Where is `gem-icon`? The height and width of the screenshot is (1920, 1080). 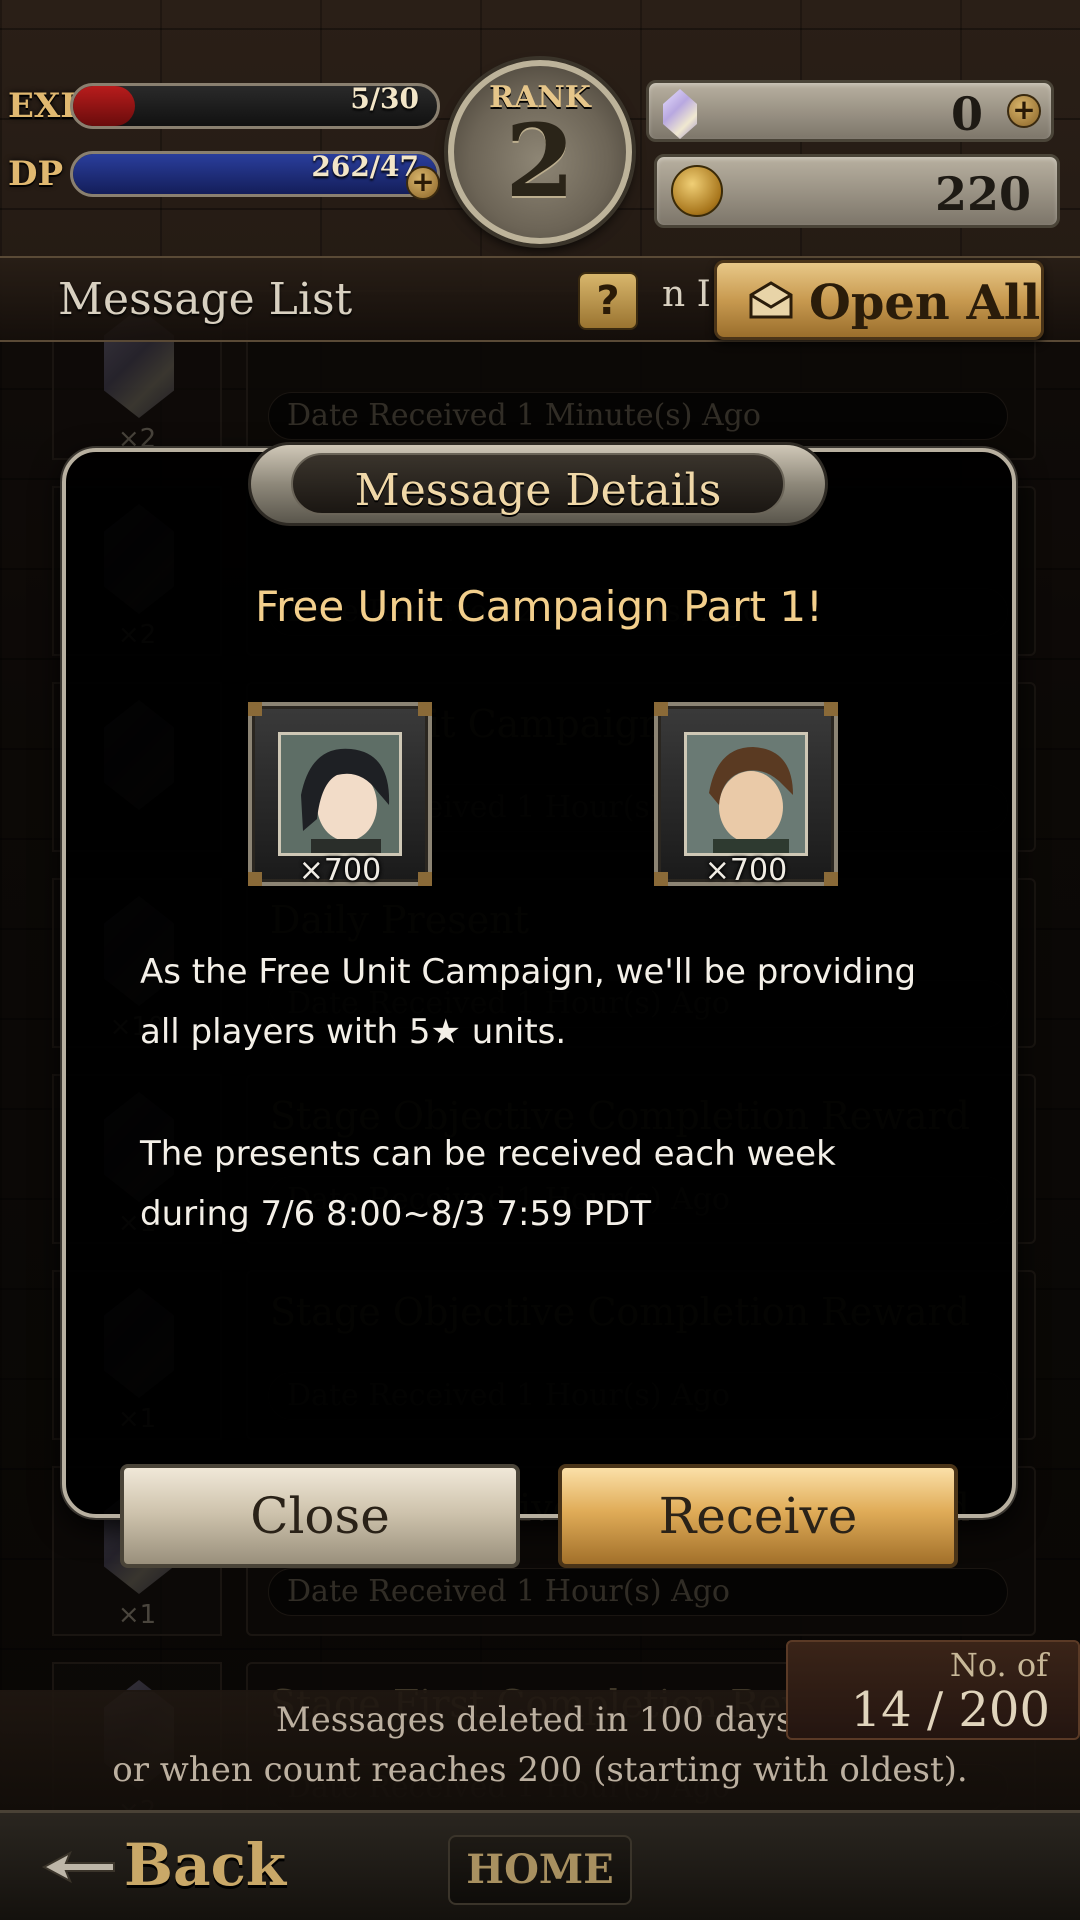 gem-icon is located at coordinates (680, 114).